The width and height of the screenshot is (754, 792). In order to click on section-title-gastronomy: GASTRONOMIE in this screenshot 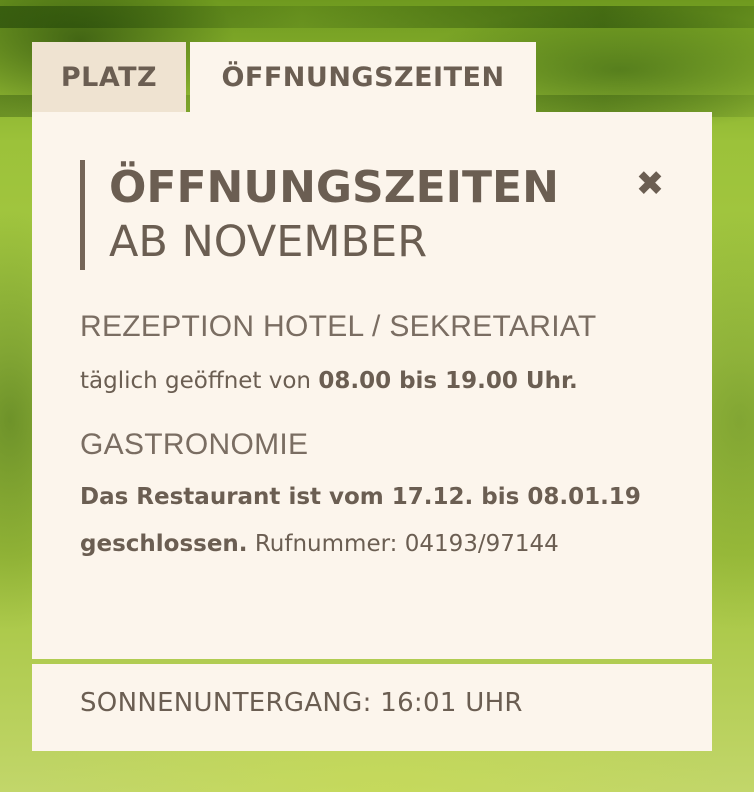, I will do `click(194, 444)`.